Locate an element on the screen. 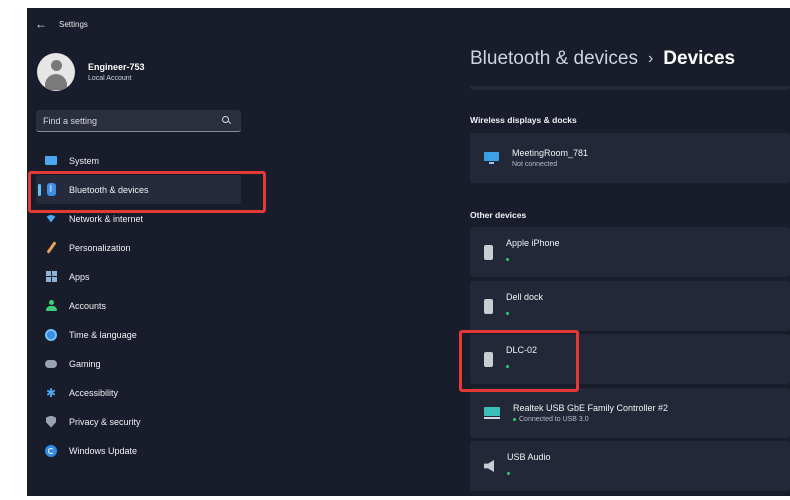  title-bar: ← Settings is located at coordinates (61, 24).